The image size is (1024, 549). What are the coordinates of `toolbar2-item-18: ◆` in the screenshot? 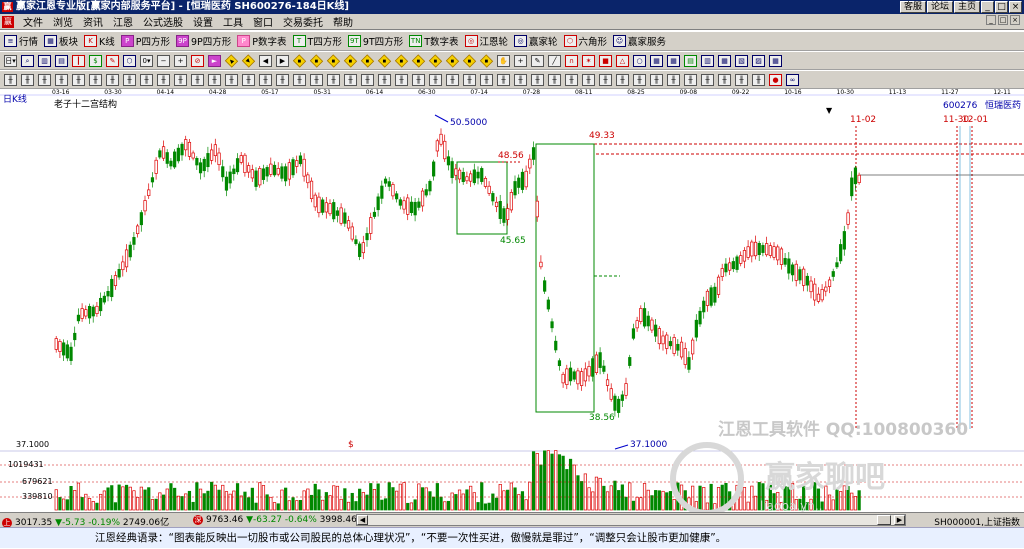 It's located at (317, 60).